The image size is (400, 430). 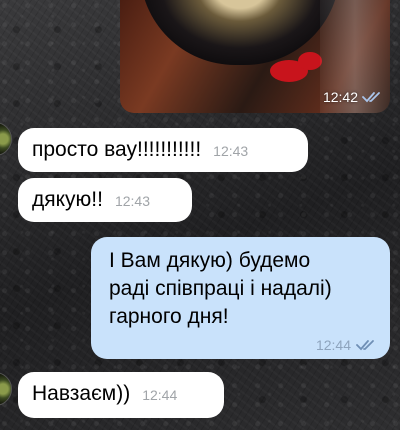 I want to click on photo-time-chip: 12:42, so click(x=352, y=97).